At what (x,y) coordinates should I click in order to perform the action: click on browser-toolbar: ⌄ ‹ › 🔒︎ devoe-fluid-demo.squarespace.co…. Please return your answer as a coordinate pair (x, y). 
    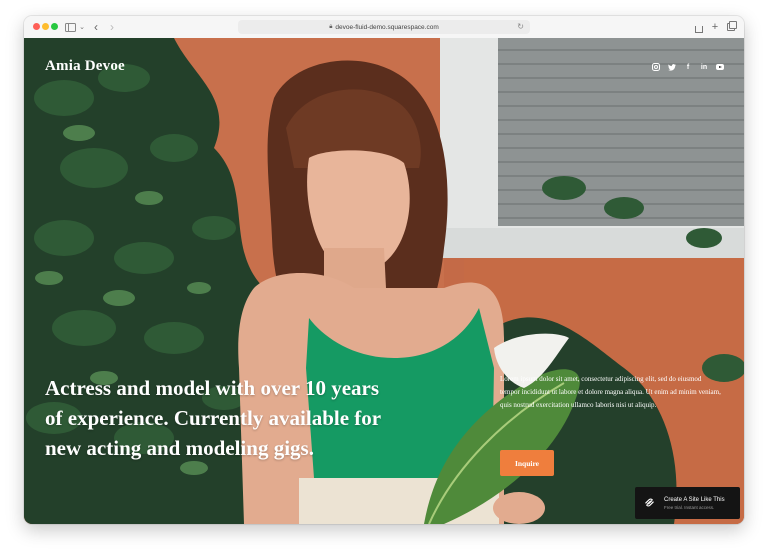
    Looking at the image, I should click on (384, 27).